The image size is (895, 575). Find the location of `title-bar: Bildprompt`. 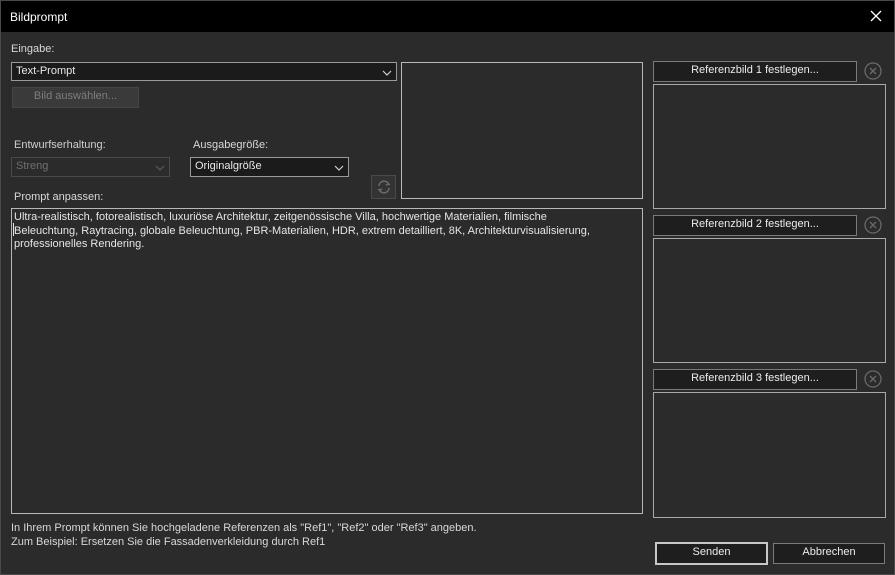

title-bar: Bildprompt is located at coordinates (447, 16).